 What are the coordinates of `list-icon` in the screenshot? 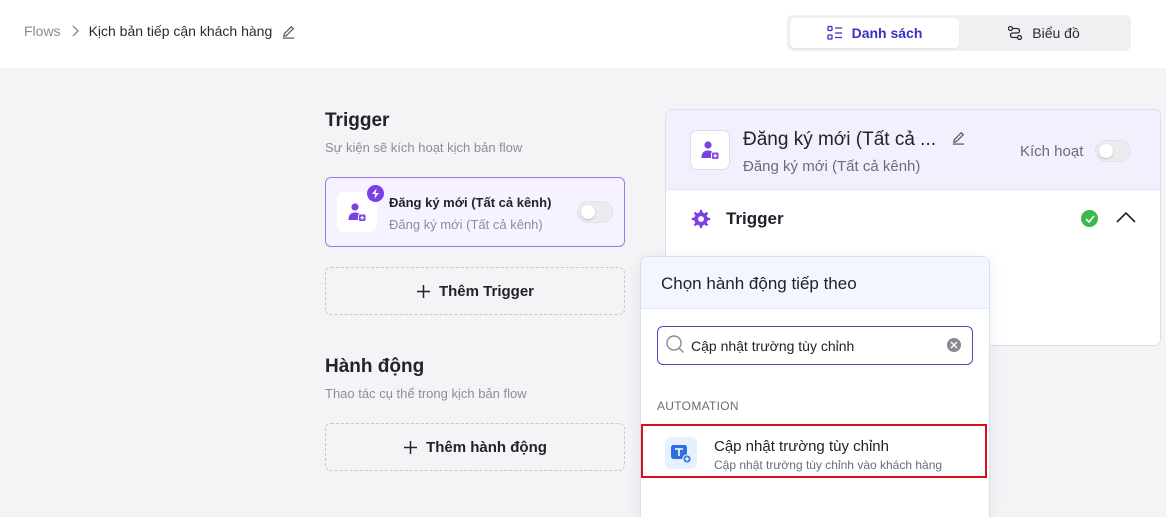 It's located at (834, 33).